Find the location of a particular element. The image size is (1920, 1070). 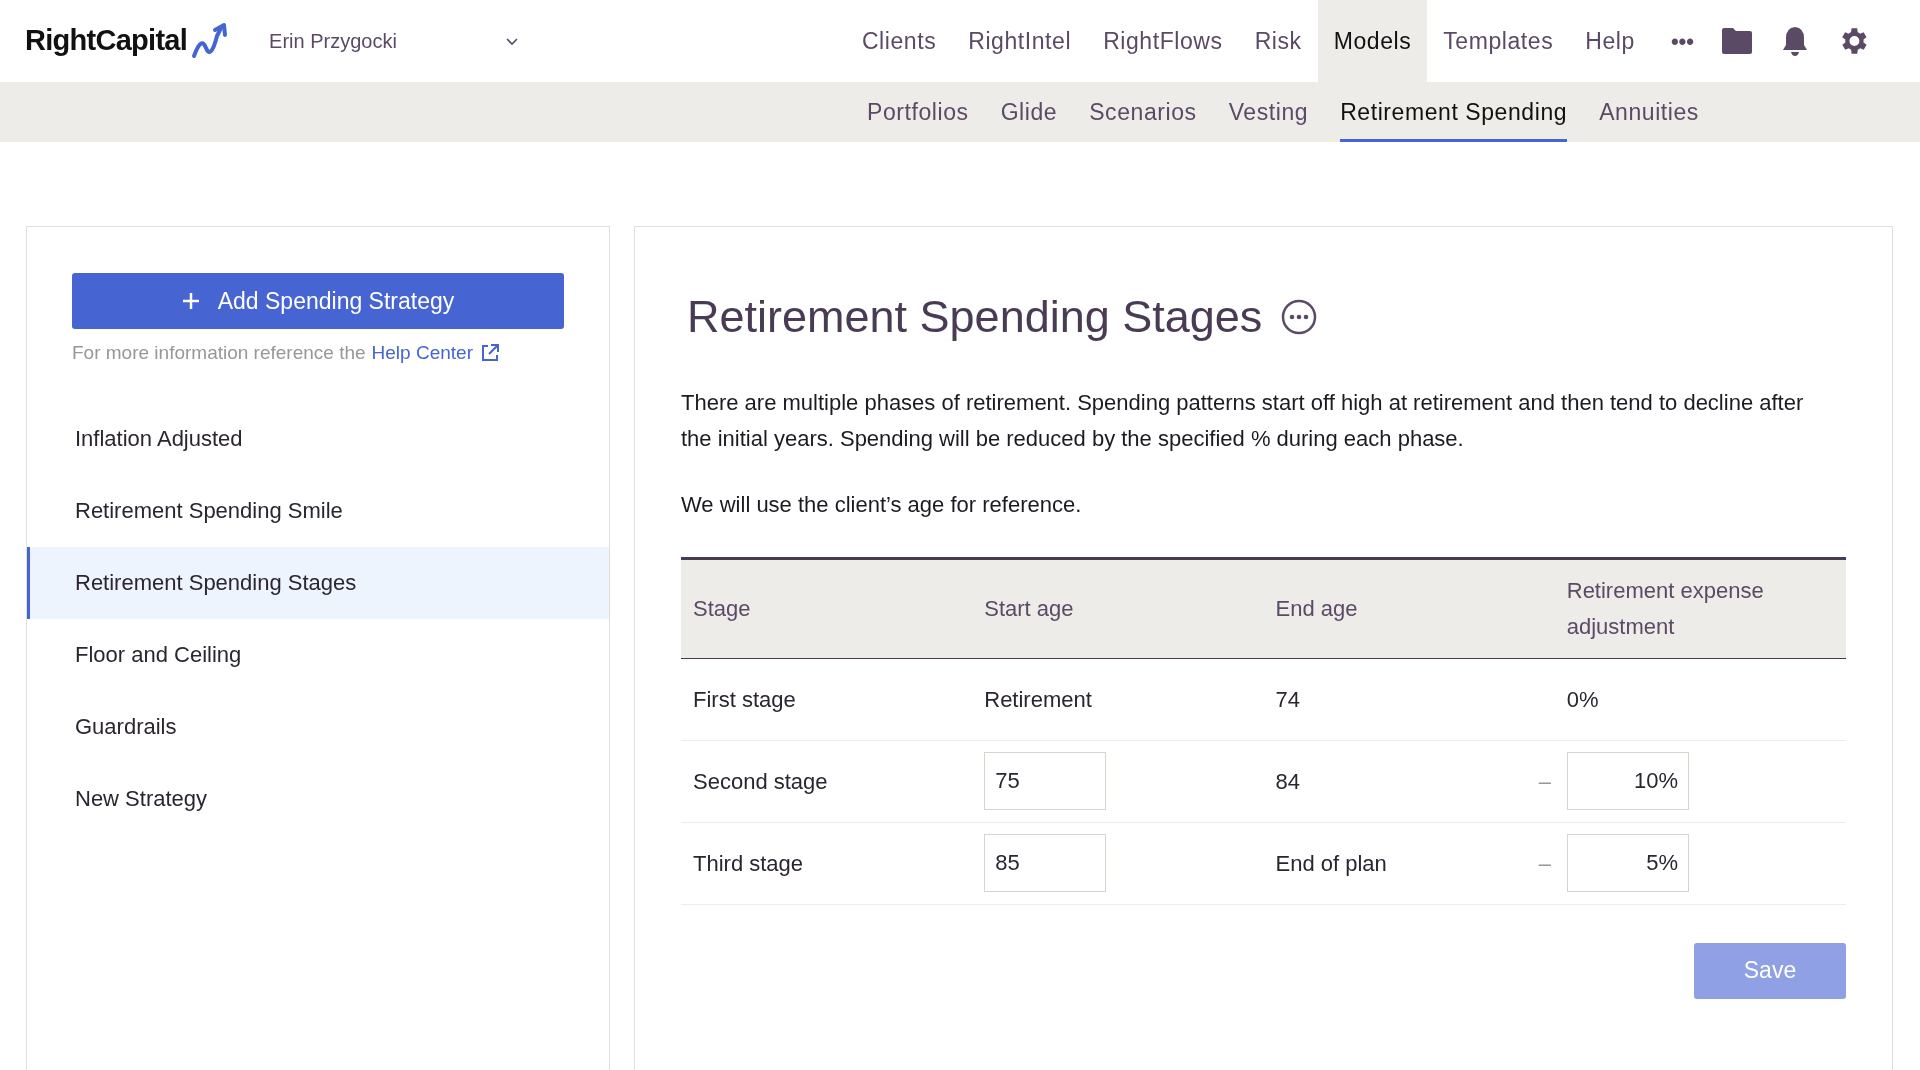

nav-tab: Templates is located at coordinates (1498, 41).